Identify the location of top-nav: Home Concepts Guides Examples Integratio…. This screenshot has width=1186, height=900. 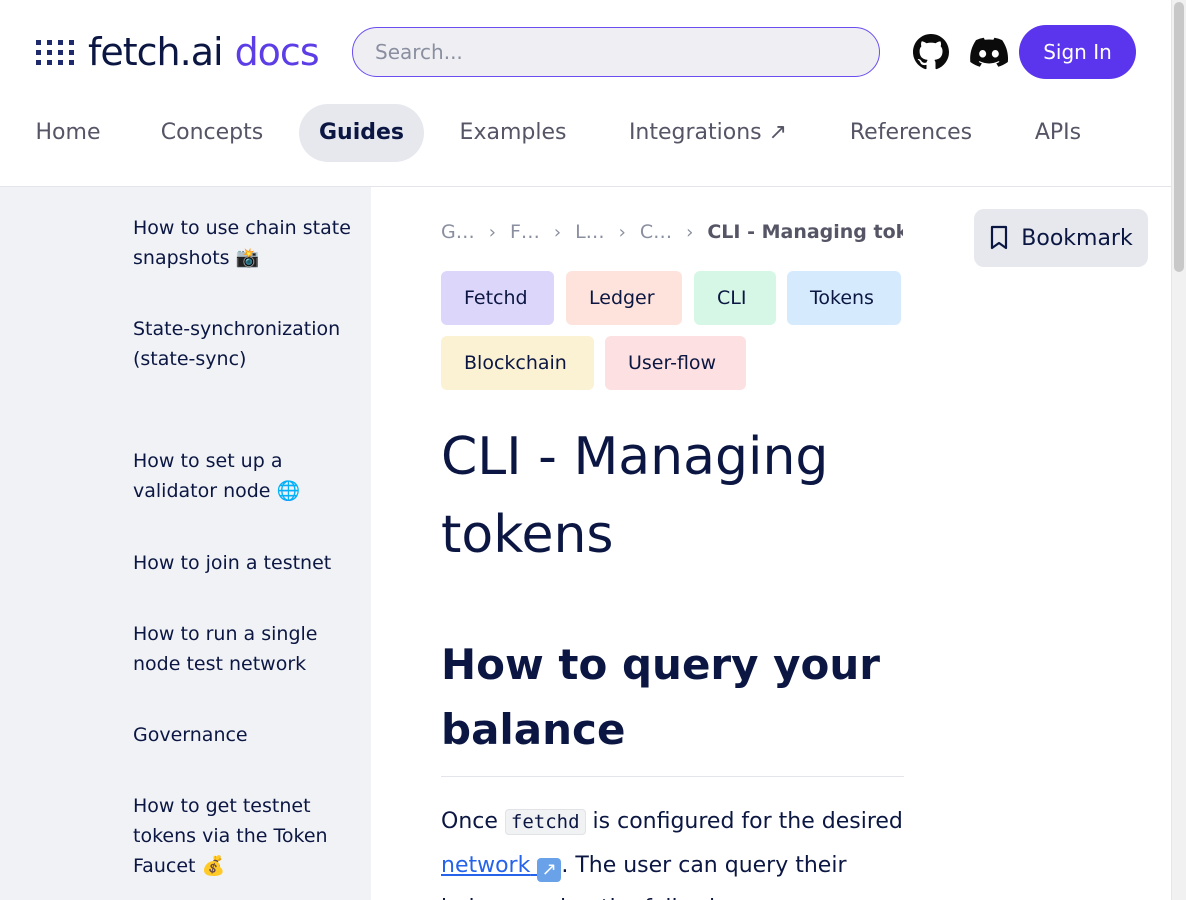
(585, 133).